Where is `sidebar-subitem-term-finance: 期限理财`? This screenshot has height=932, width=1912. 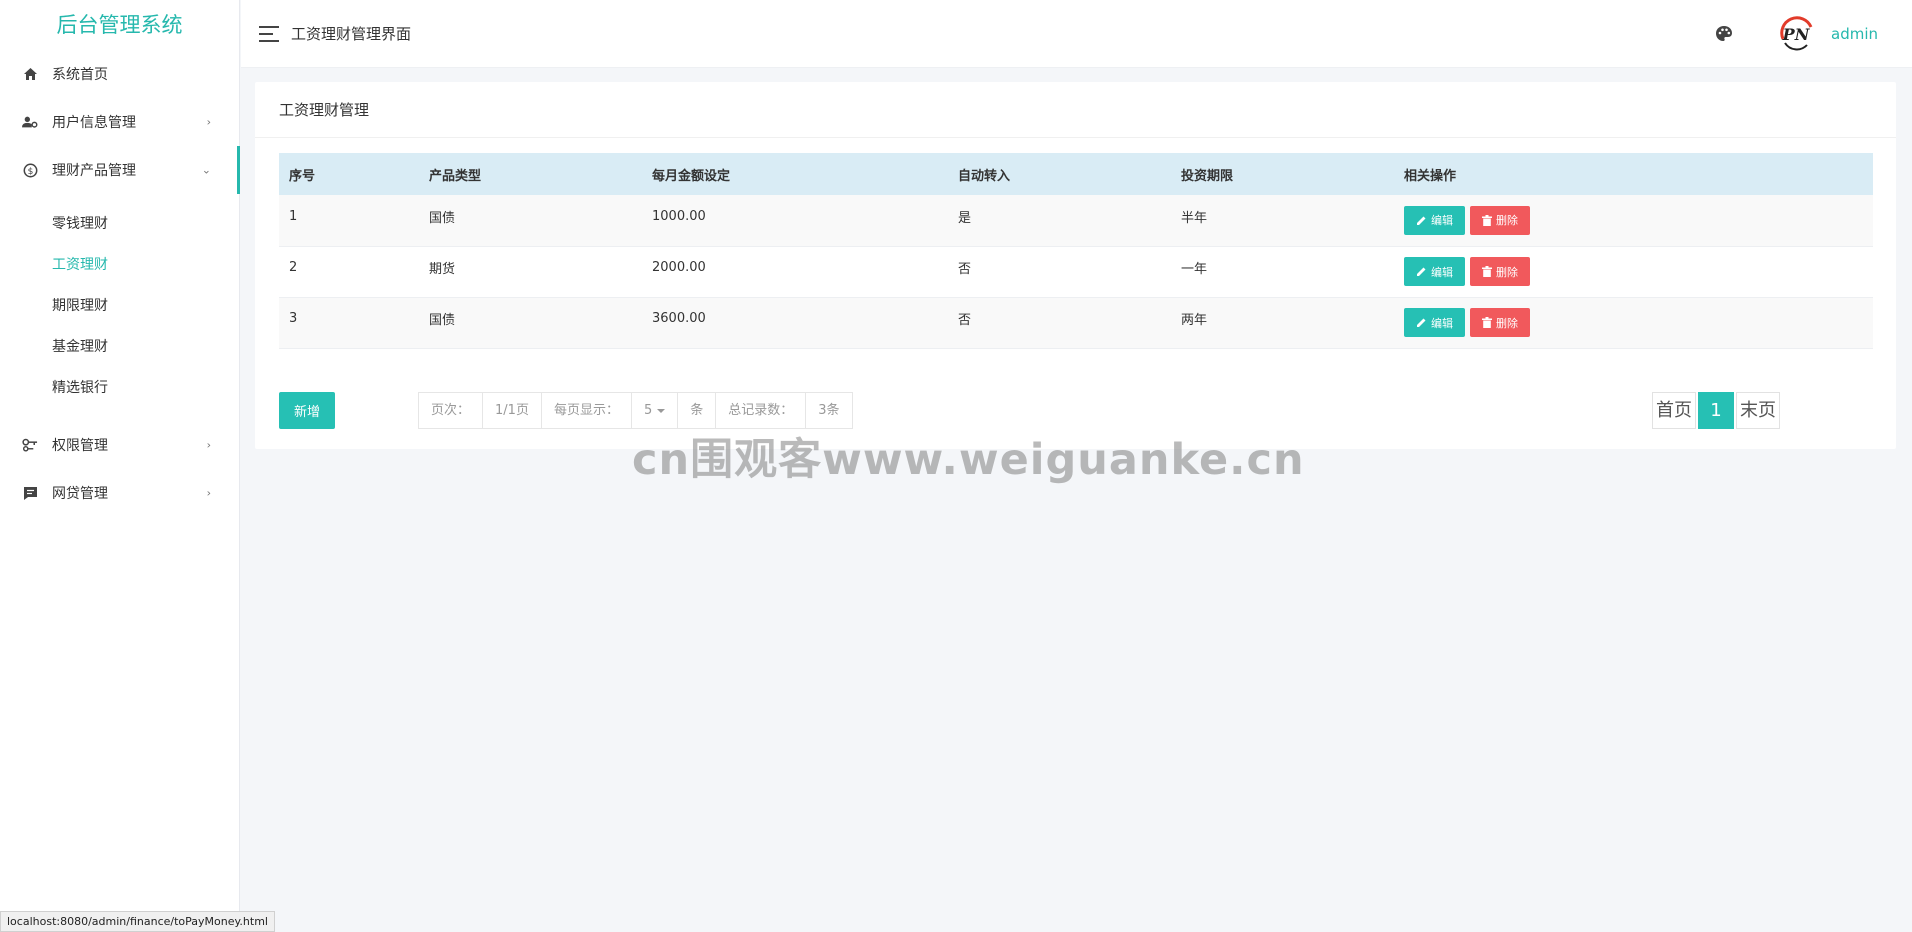 sidebar-subitem-term-finance: 期限理财 is located at coordinates (119, 306).